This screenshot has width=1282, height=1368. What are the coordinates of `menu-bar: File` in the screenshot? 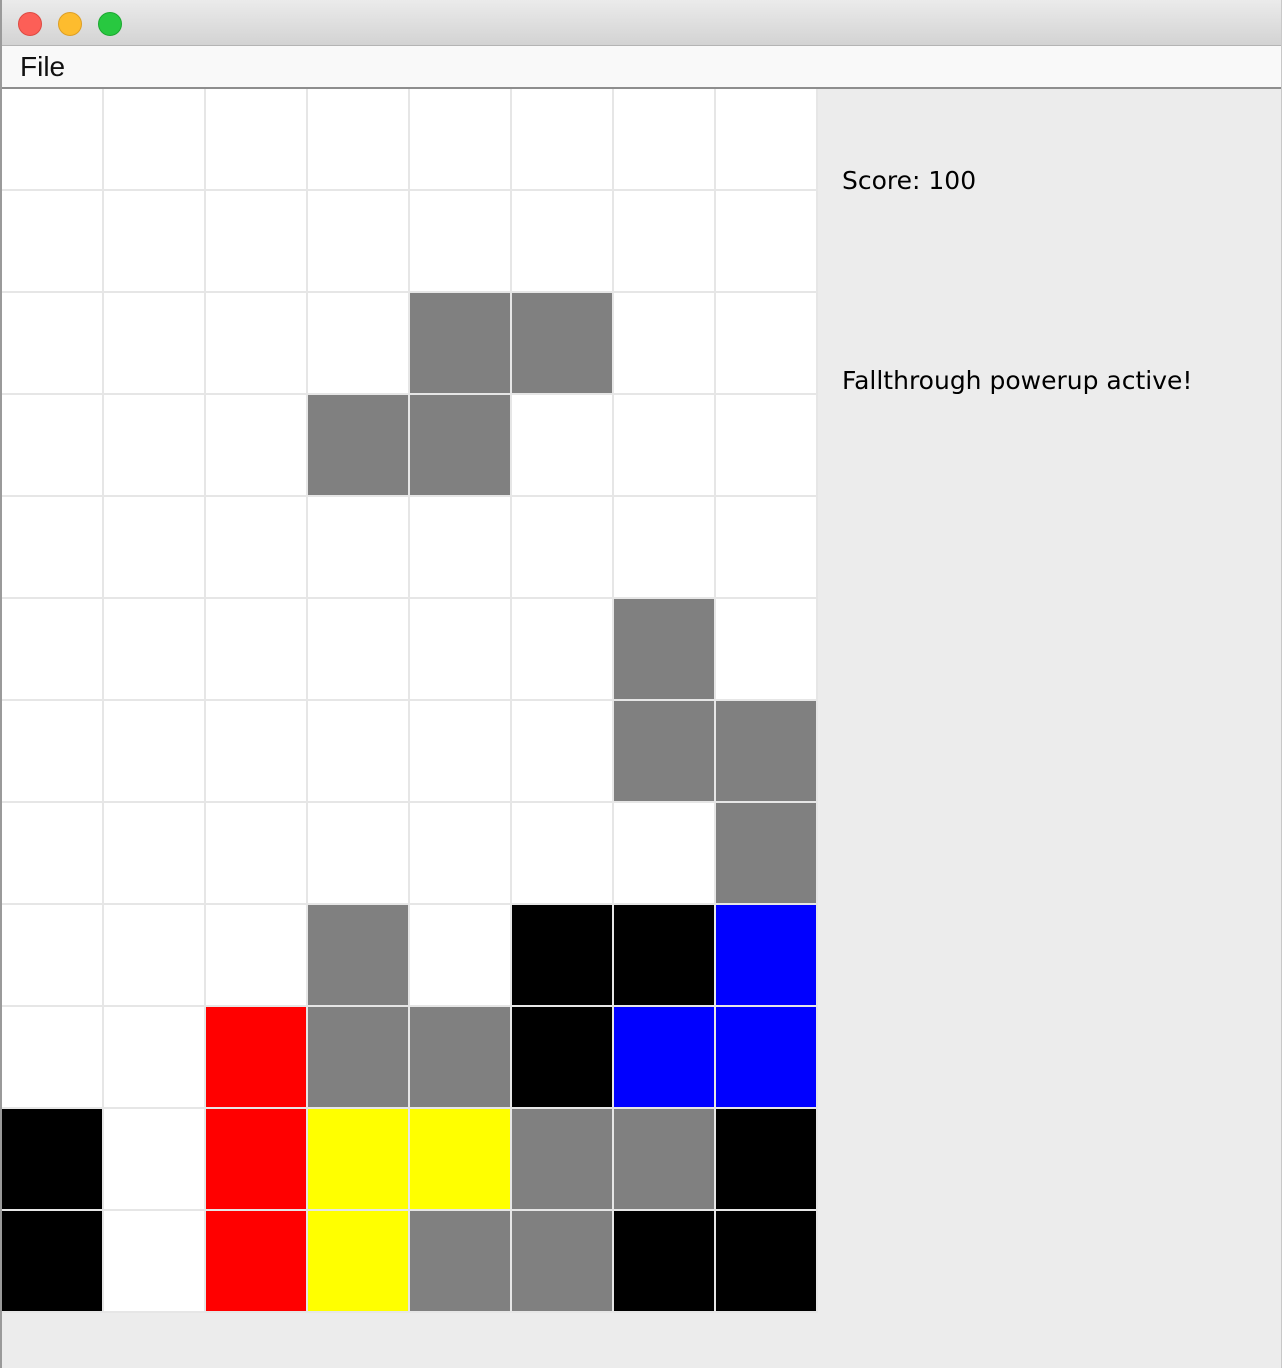 It's located at (641, 67).